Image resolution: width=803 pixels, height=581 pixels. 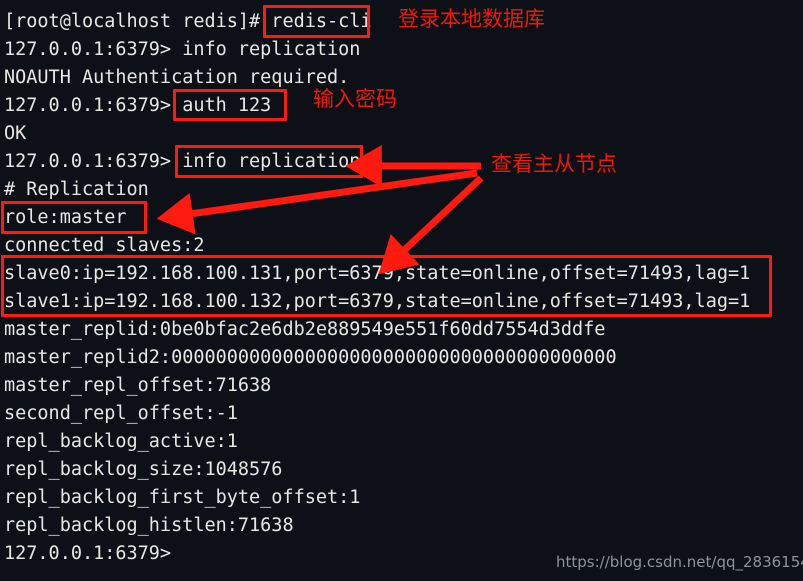 What do you see at coordinates (121, 413) in the screenshot?
I see `terminal-line: second_repl_offset:-1` at bounding box center [121, 413].